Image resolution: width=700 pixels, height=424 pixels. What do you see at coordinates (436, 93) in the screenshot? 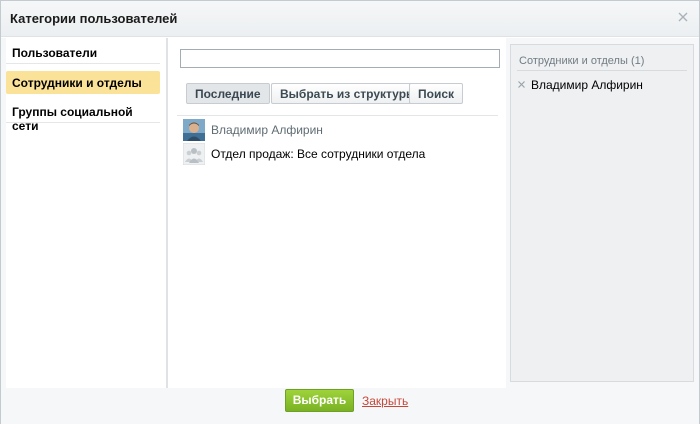
I see `tab-search: Поиск` at bounding box center [436, 93].